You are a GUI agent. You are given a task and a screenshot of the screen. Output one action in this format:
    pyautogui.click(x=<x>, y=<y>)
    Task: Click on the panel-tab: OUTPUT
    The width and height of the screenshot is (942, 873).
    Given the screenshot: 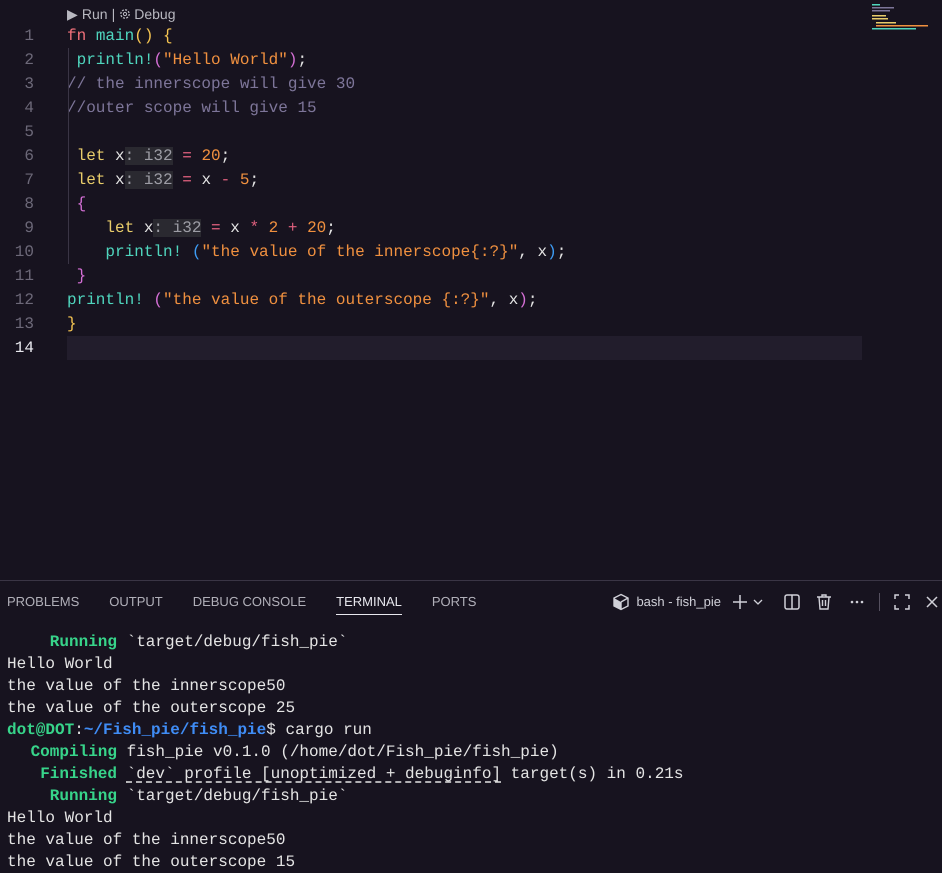 What is the action you would take?
    pyautogui.click(x=136, y=602)
    